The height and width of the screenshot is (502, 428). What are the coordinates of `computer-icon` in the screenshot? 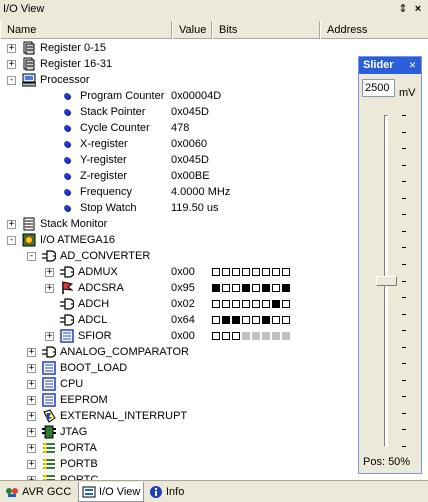 It's located at (29, 80).